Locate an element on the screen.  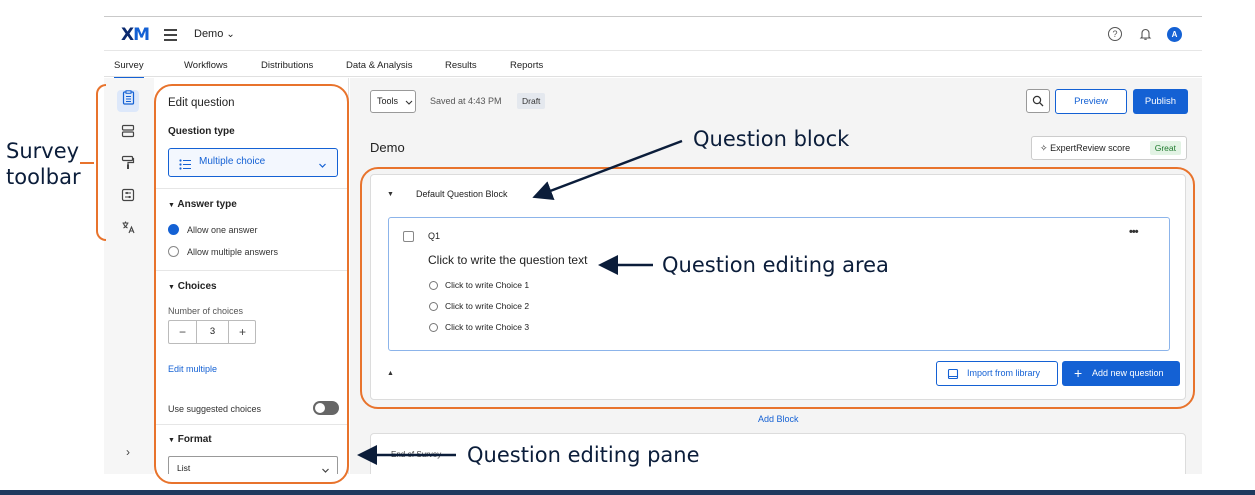
question-block-arrow is located at coordinates (607, 170).